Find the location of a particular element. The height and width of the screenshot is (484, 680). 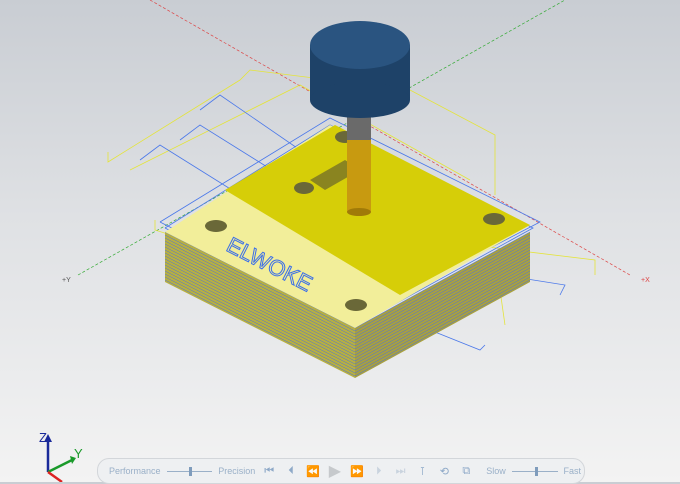

reset-button: ⟲ is located at coordinates (444, 471).